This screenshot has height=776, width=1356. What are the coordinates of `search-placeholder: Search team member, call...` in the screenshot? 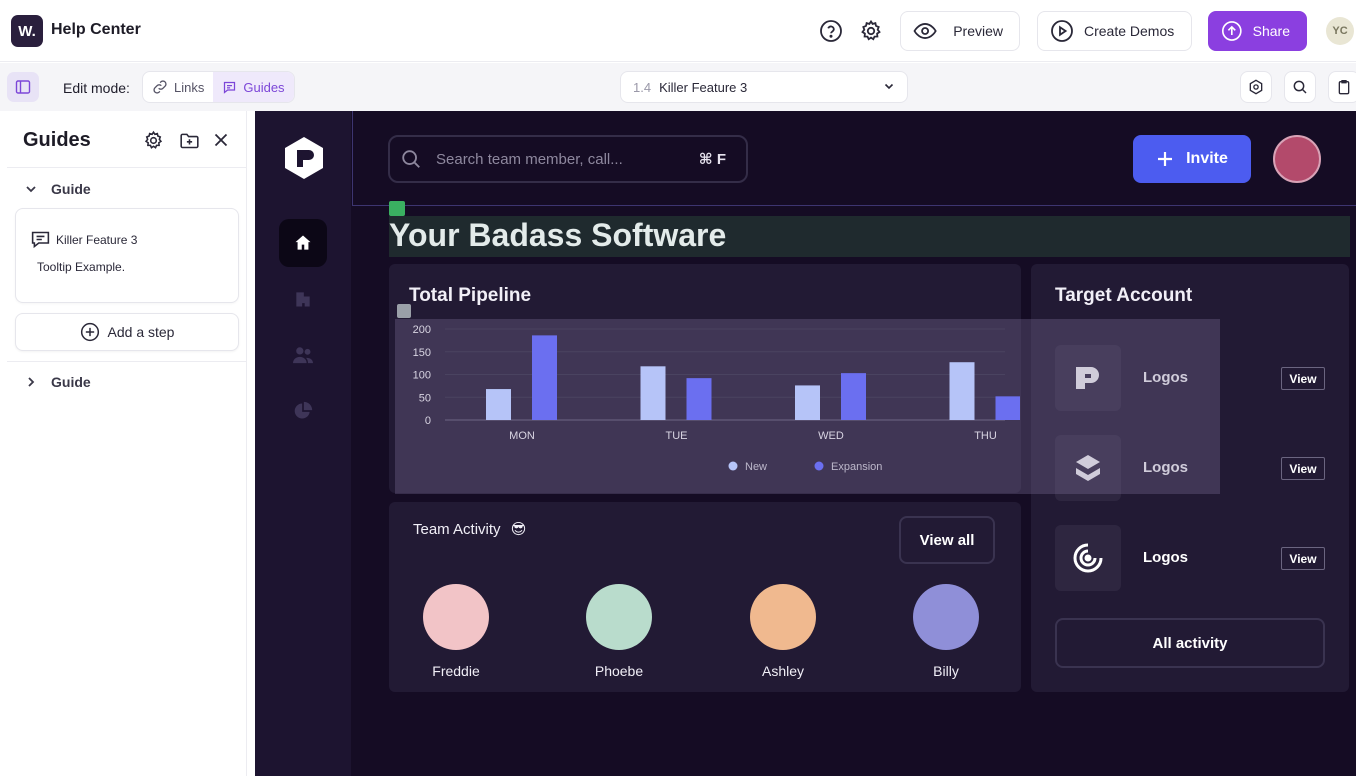 It's located at (529, 159).